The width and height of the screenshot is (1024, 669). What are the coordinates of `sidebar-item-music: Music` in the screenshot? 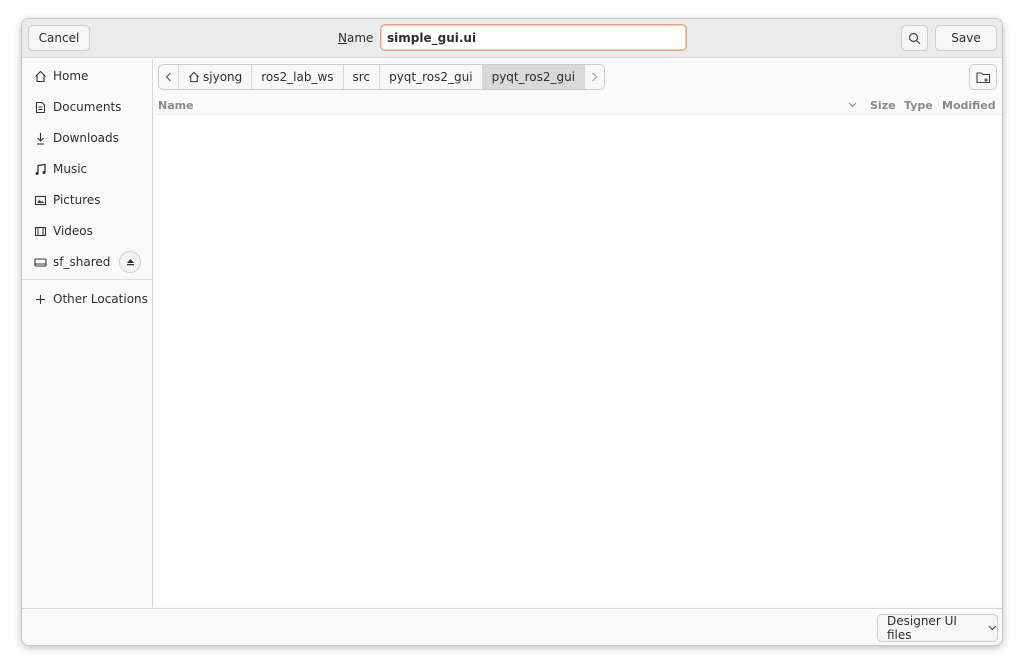 It's located at (87, 169).